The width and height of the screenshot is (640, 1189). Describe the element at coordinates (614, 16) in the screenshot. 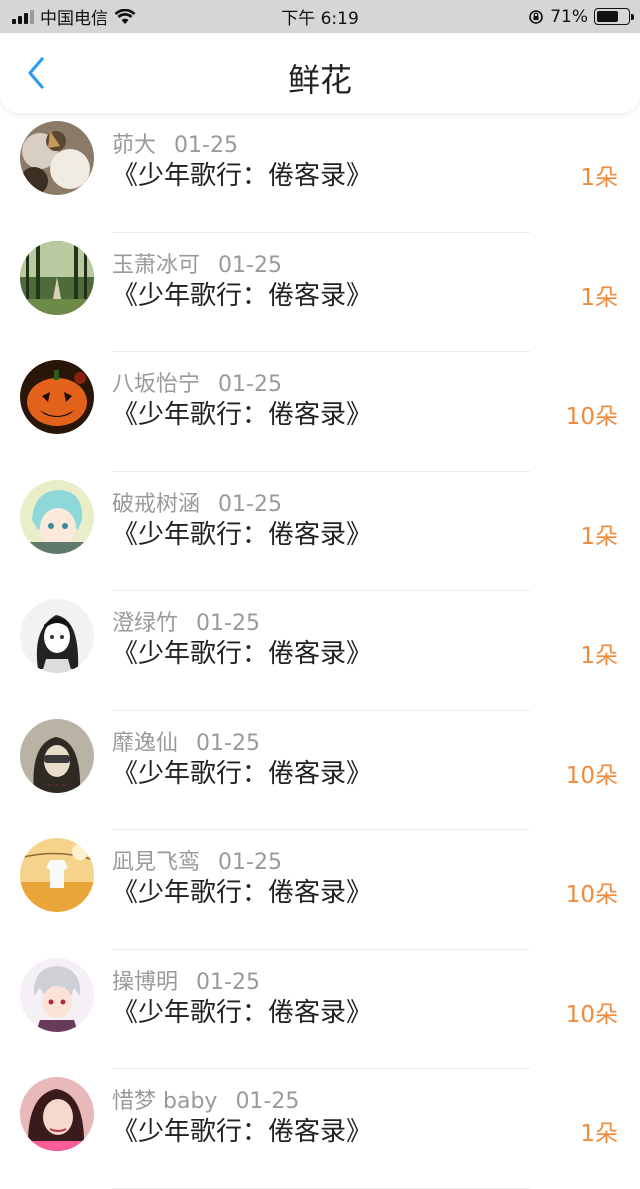

I see `battery-icon` at that location.